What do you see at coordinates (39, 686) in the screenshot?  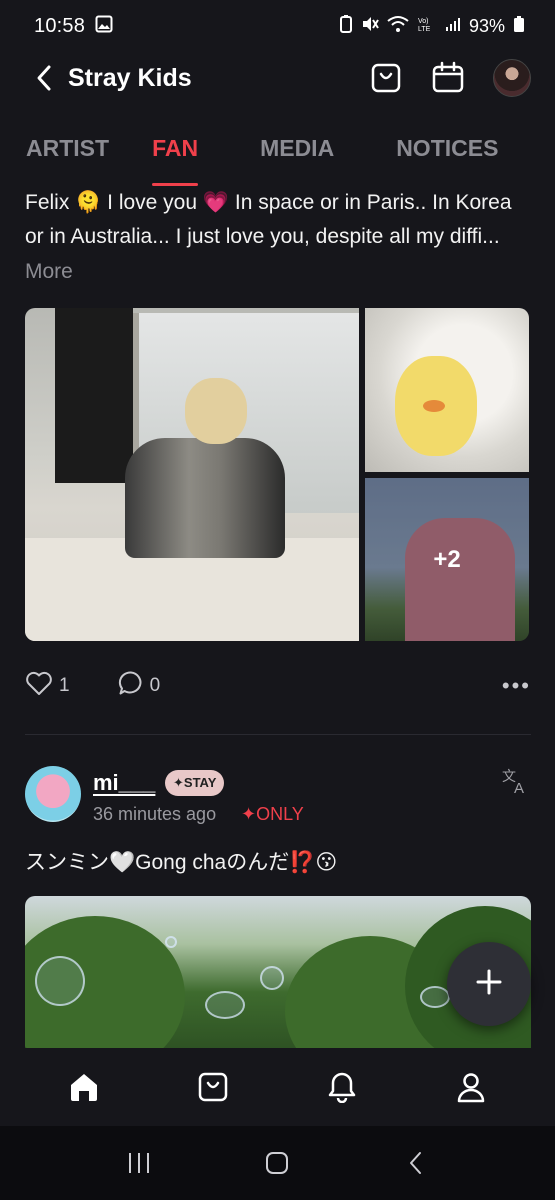 I see `heart-icon` at bounding box center [39, 686].